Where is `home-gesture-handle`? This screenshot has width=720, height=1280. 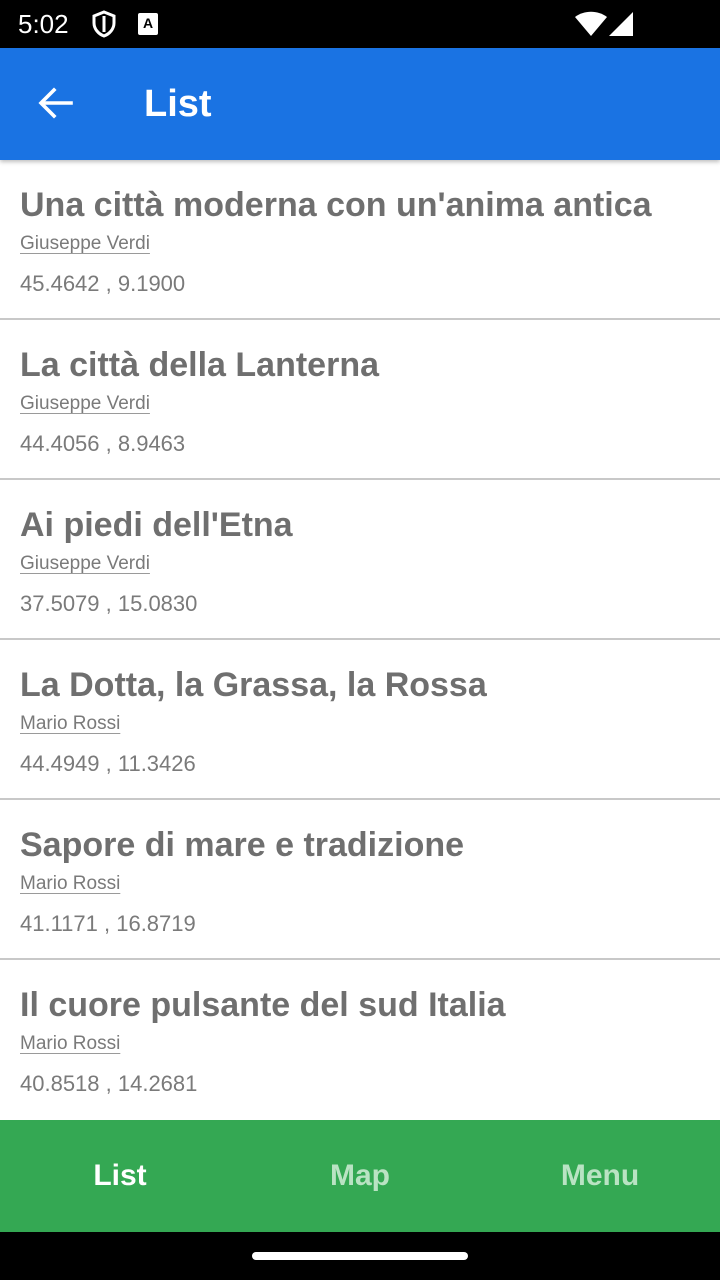 home-gesture-handle is located at coordinates (360, 1256).